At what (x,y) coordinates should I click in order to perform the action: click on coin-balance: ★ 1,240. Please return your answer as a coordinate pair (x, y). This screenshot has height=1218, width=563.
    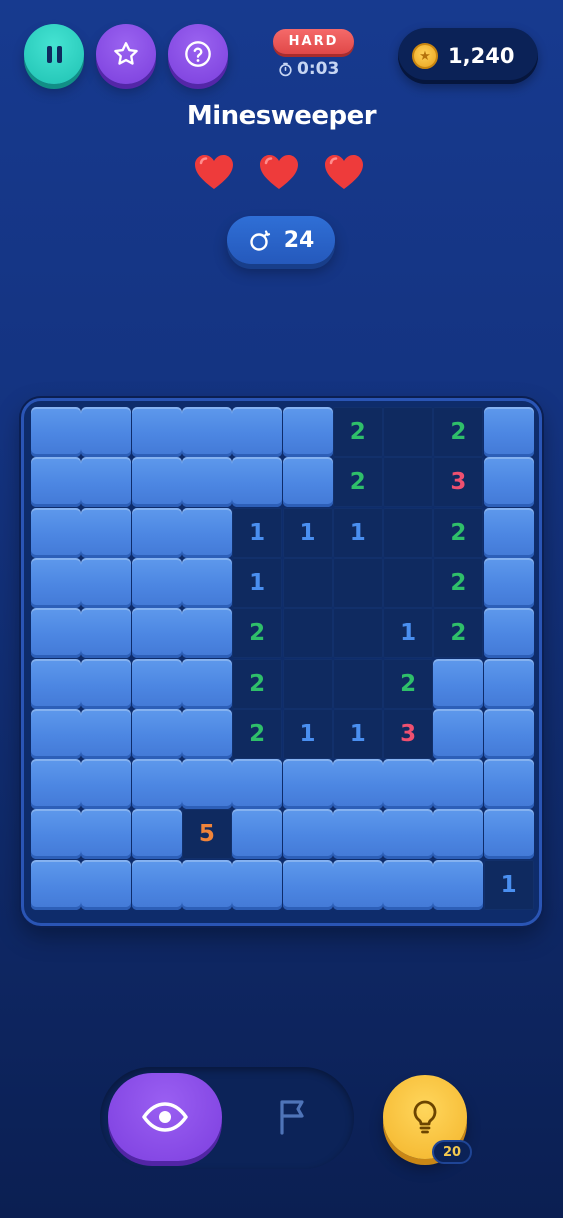
    Looking at the image, I should click on (468, 56).